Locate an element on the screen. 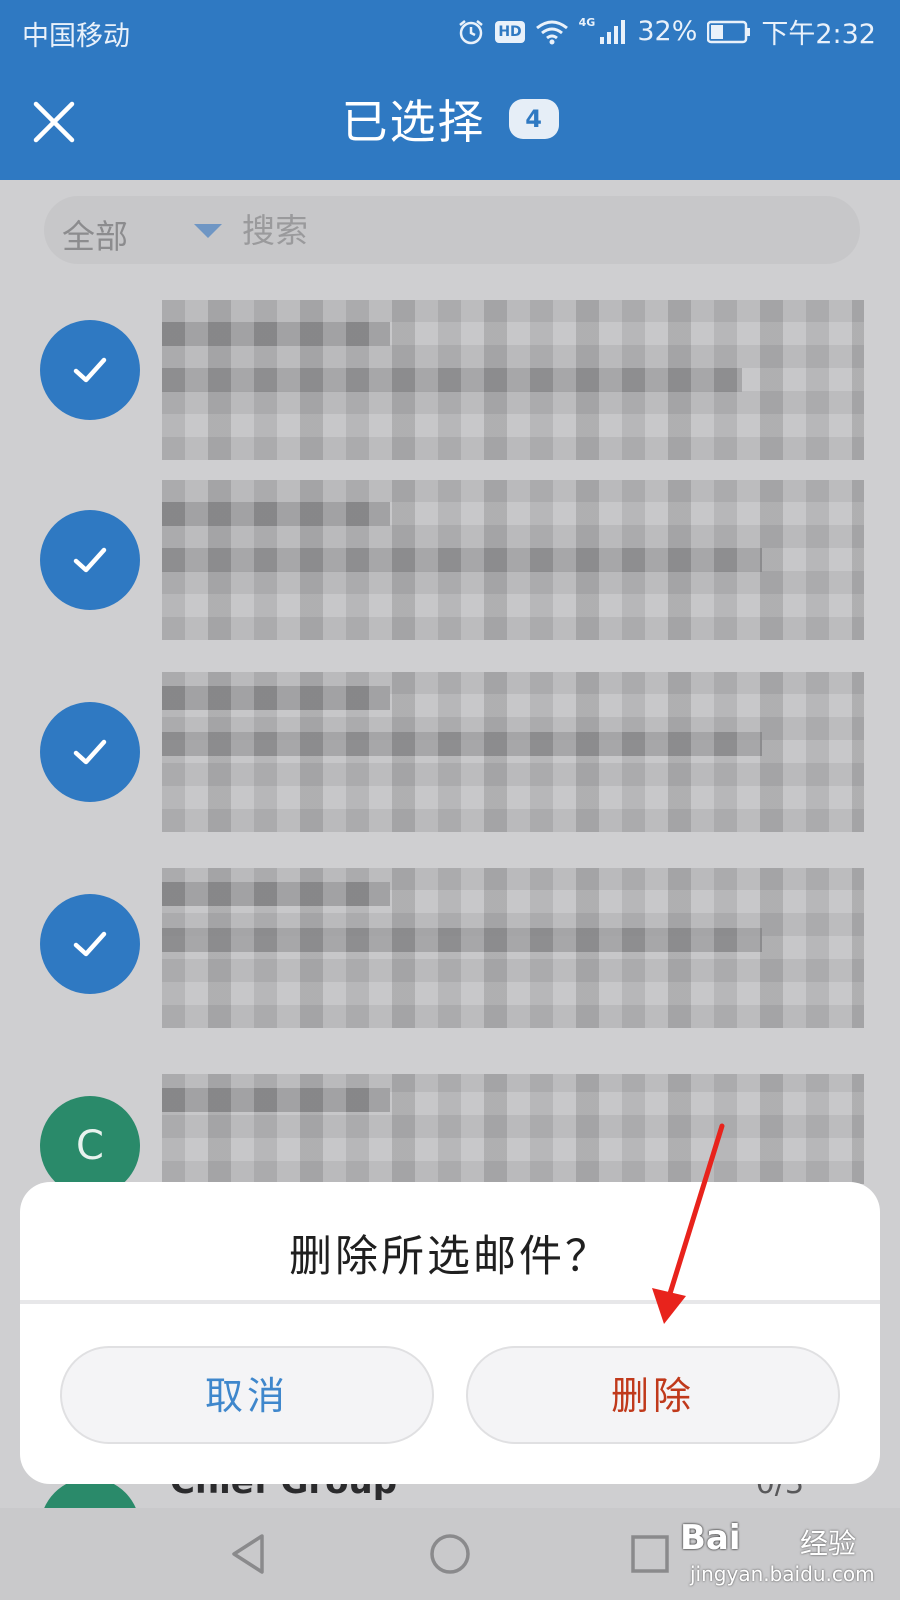 This screenshot has height=1600, width=900. selection-title-bar: 已选择 4 is located at coordinates (450, 122).